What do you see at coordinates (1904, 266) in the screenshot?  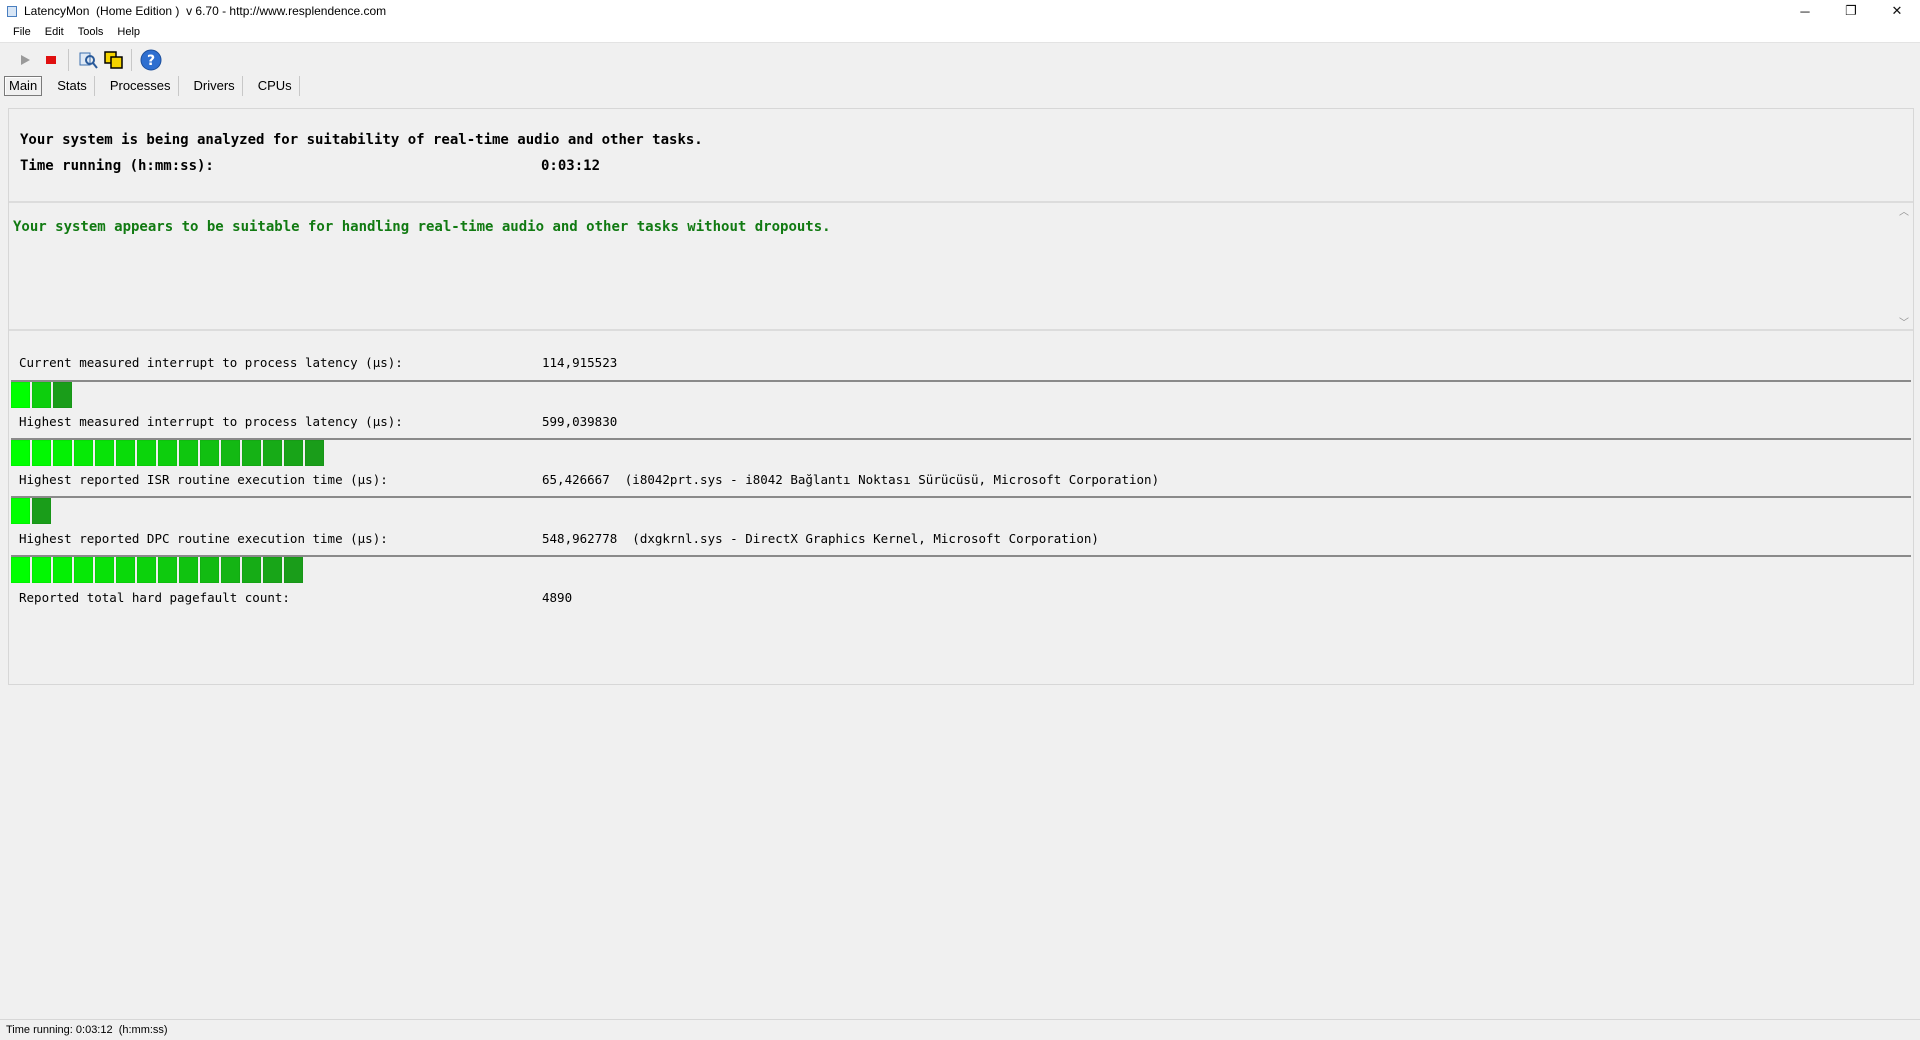 I see `verdict-scrollbar: ︿ ﹀` at bounding box center [1904, 266].